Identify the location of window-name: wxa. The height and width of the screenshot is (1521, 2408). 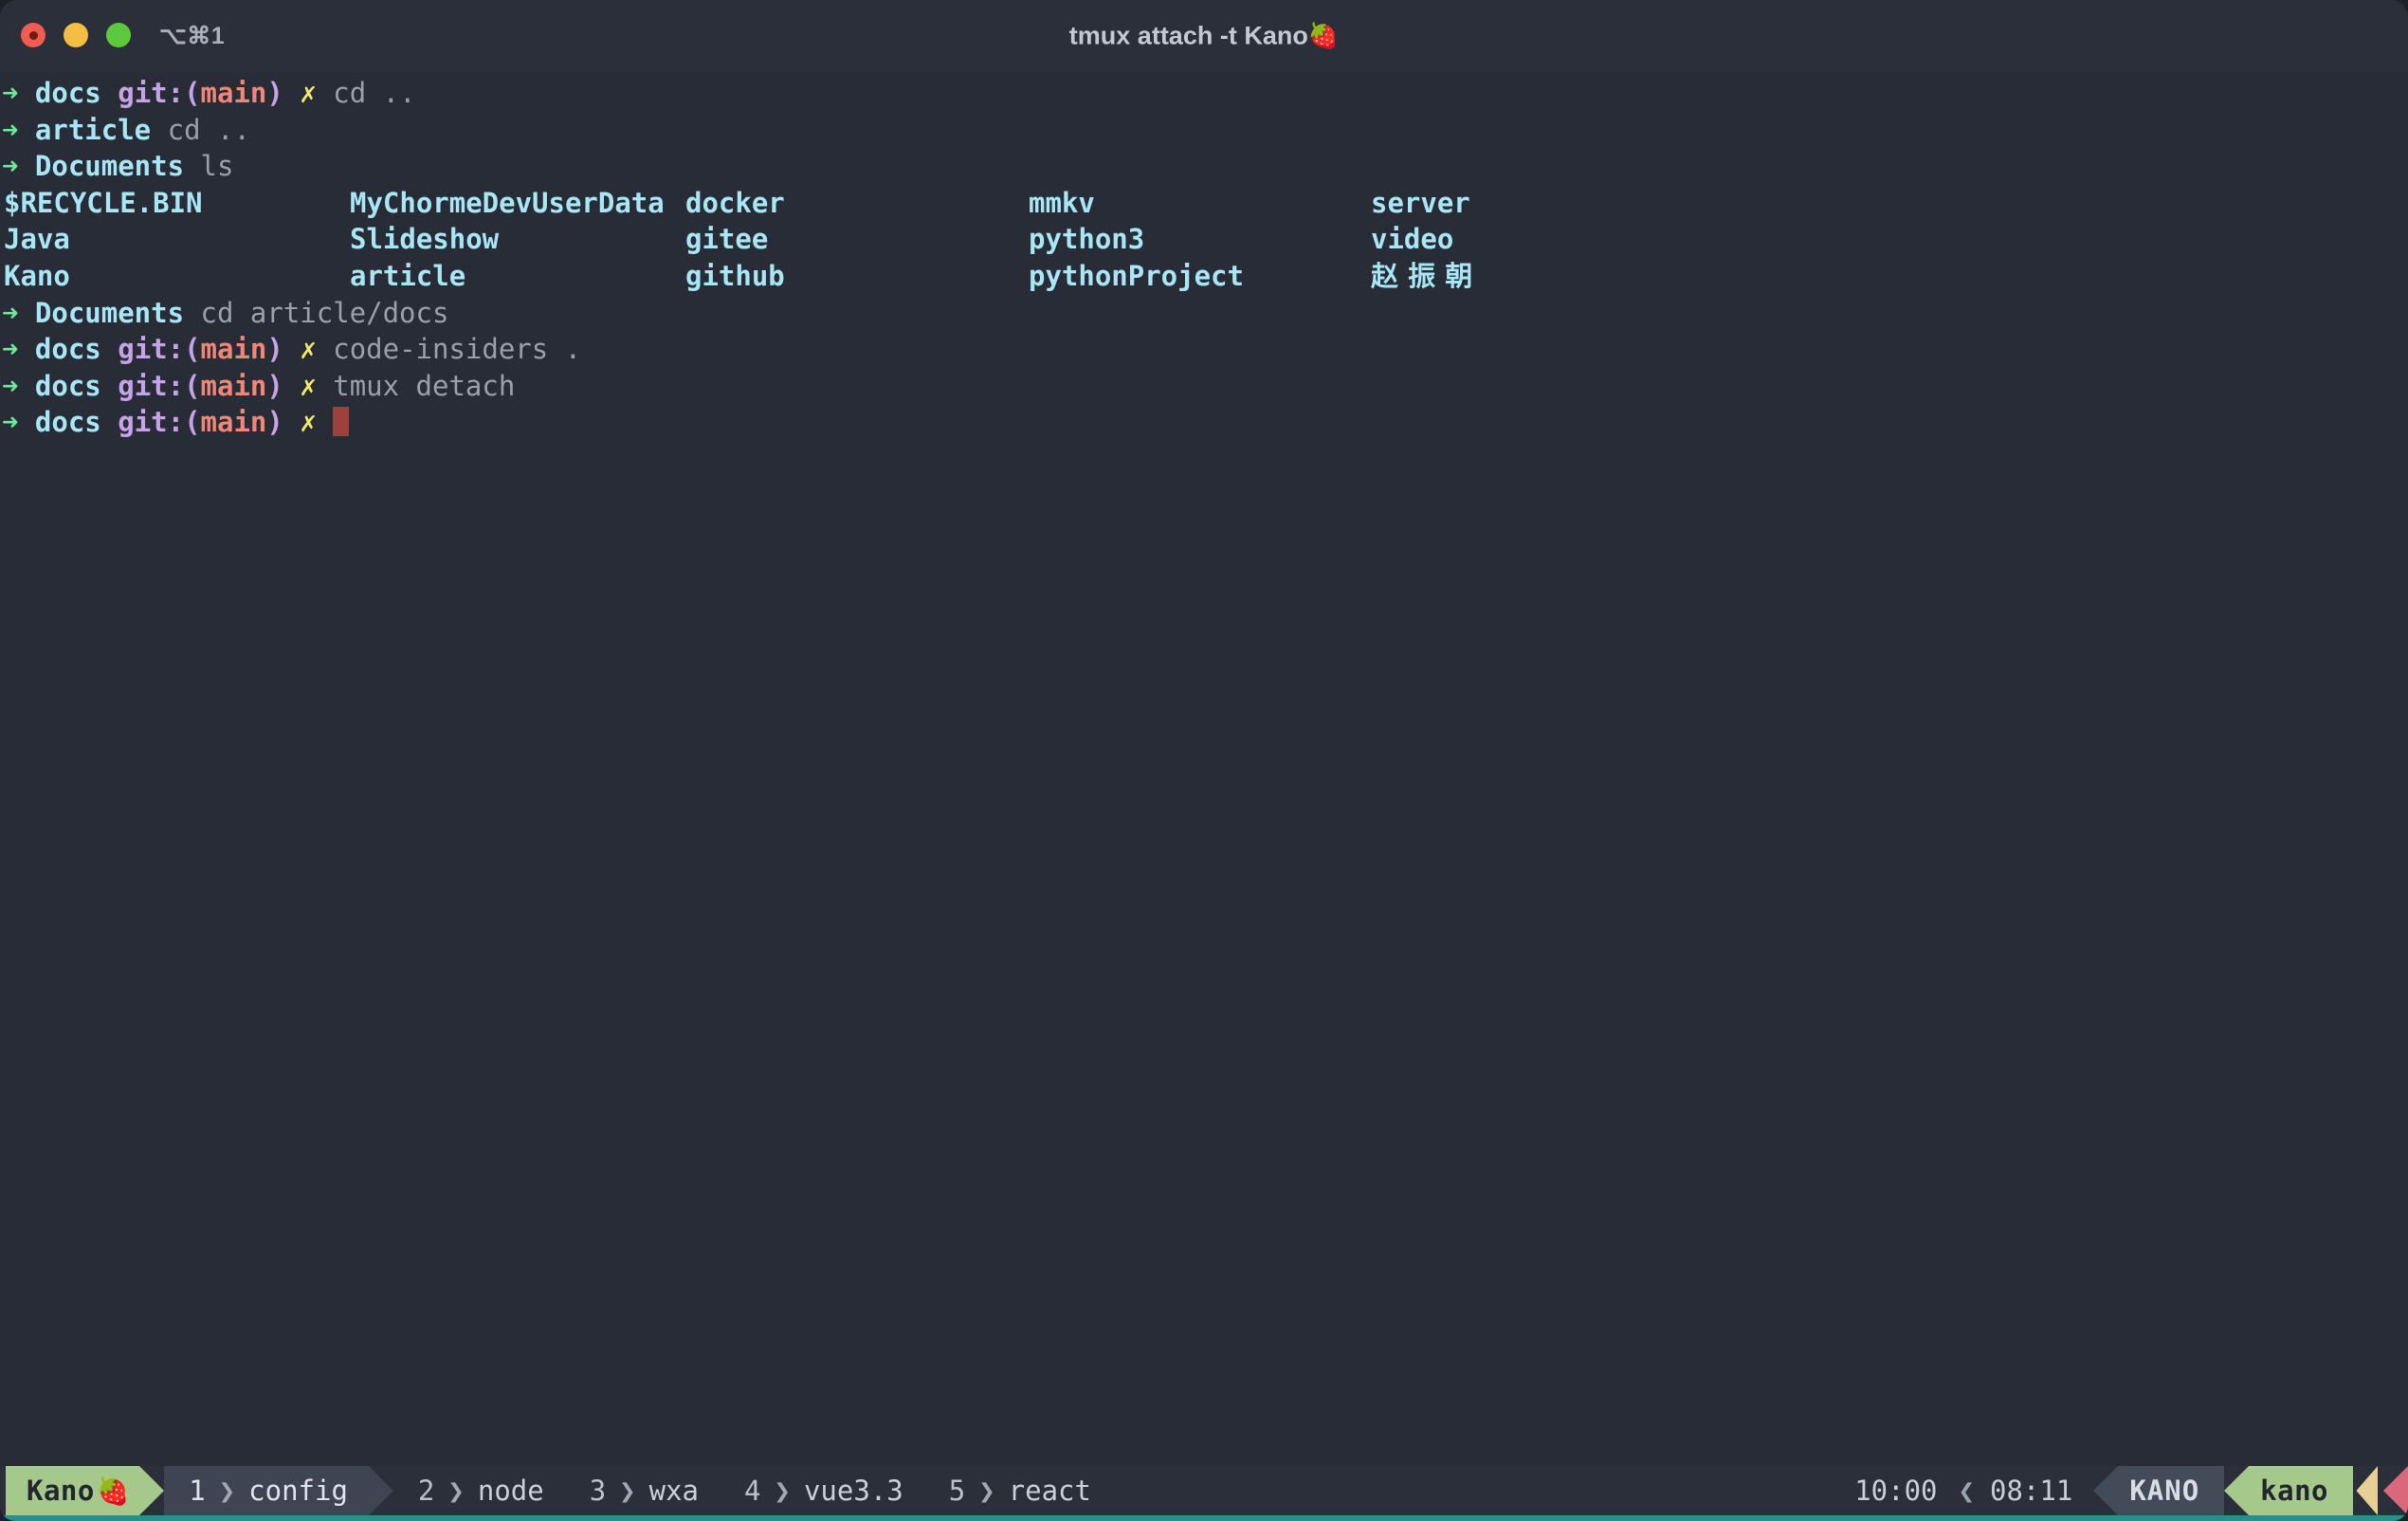
(674, 1491).